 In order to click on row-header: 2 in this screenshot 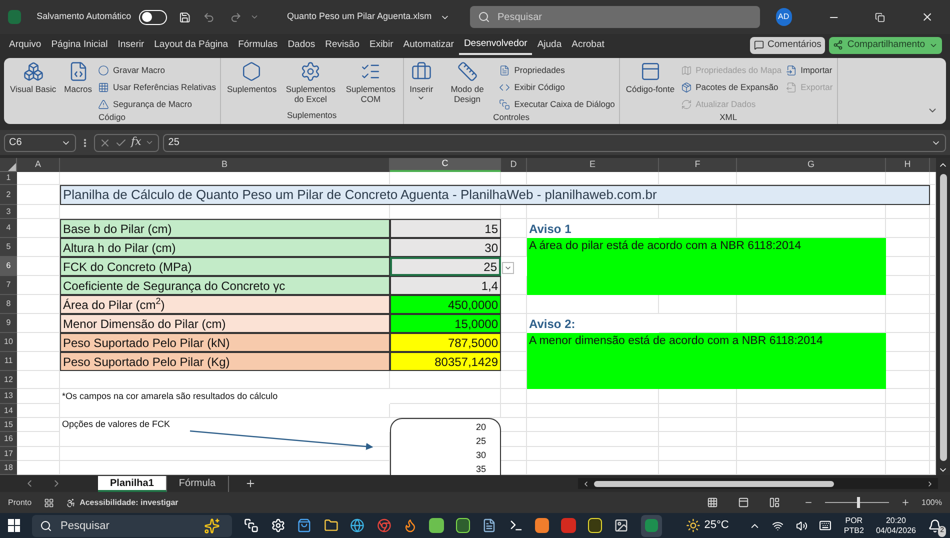, I will do `click(8, 195)`.